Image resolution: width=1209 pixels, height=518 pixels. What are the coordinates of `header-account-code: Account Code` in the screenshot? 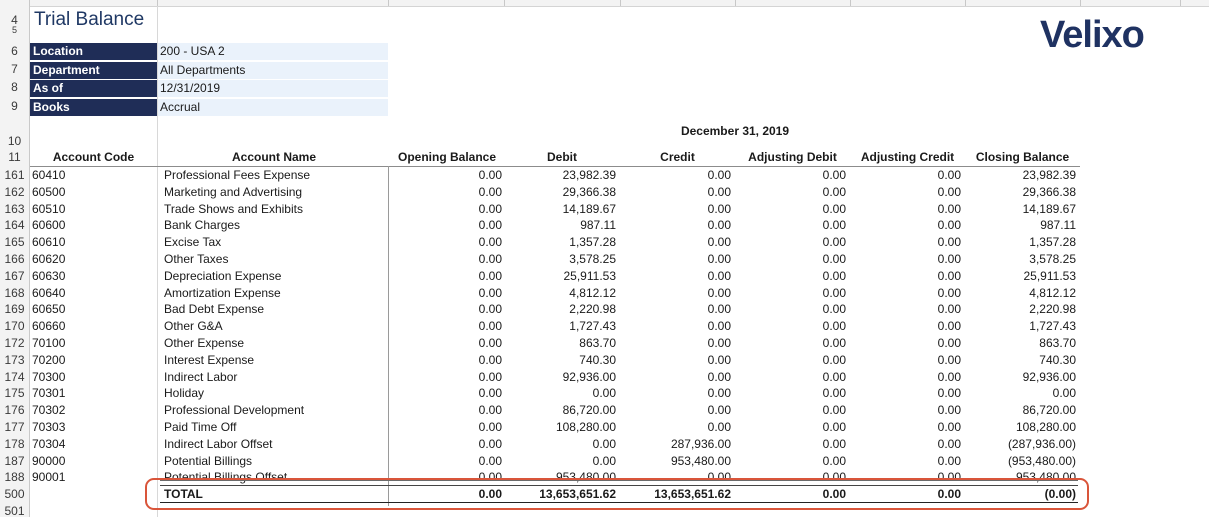 It's located at (93, 157).